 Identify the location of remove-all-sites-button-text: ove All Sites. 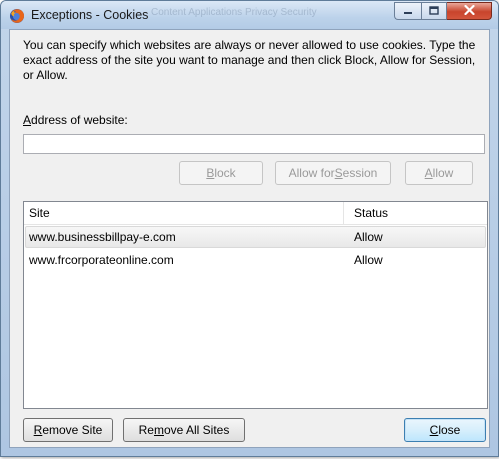
(196, 430).